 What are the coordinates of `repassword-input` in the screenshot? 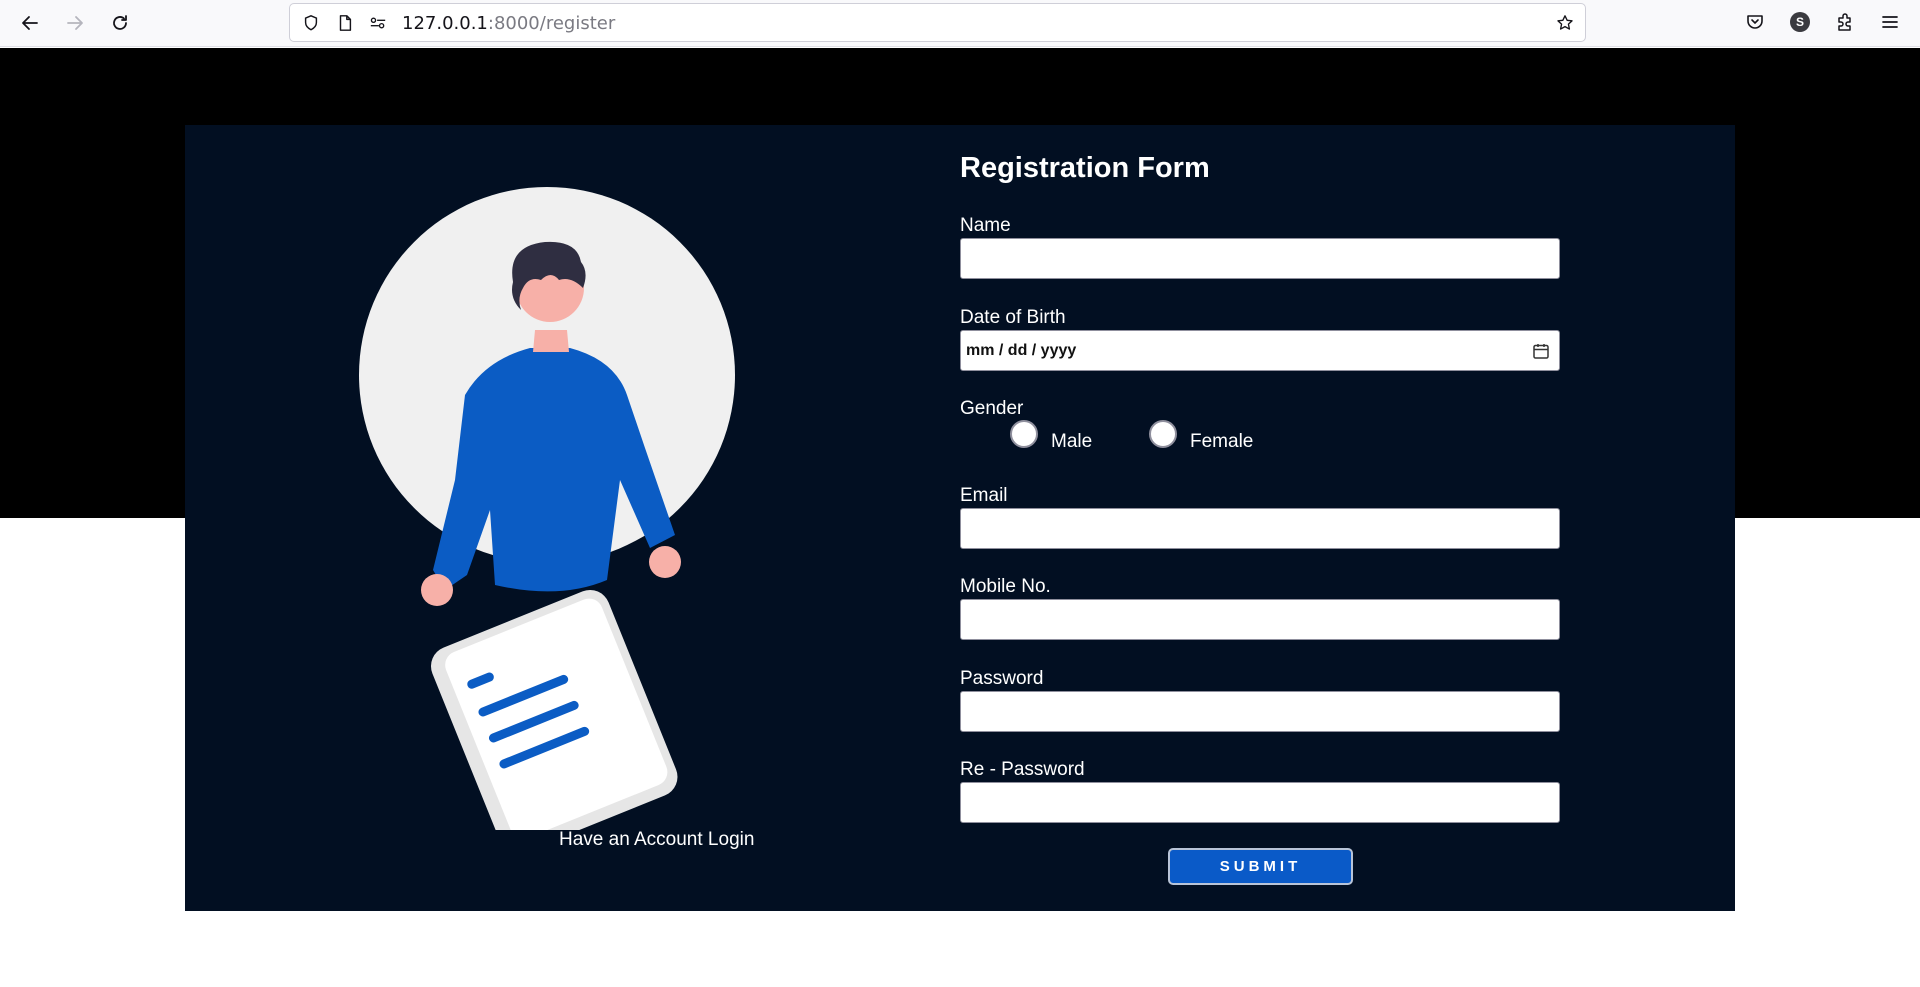 It's located at (1260, 802).